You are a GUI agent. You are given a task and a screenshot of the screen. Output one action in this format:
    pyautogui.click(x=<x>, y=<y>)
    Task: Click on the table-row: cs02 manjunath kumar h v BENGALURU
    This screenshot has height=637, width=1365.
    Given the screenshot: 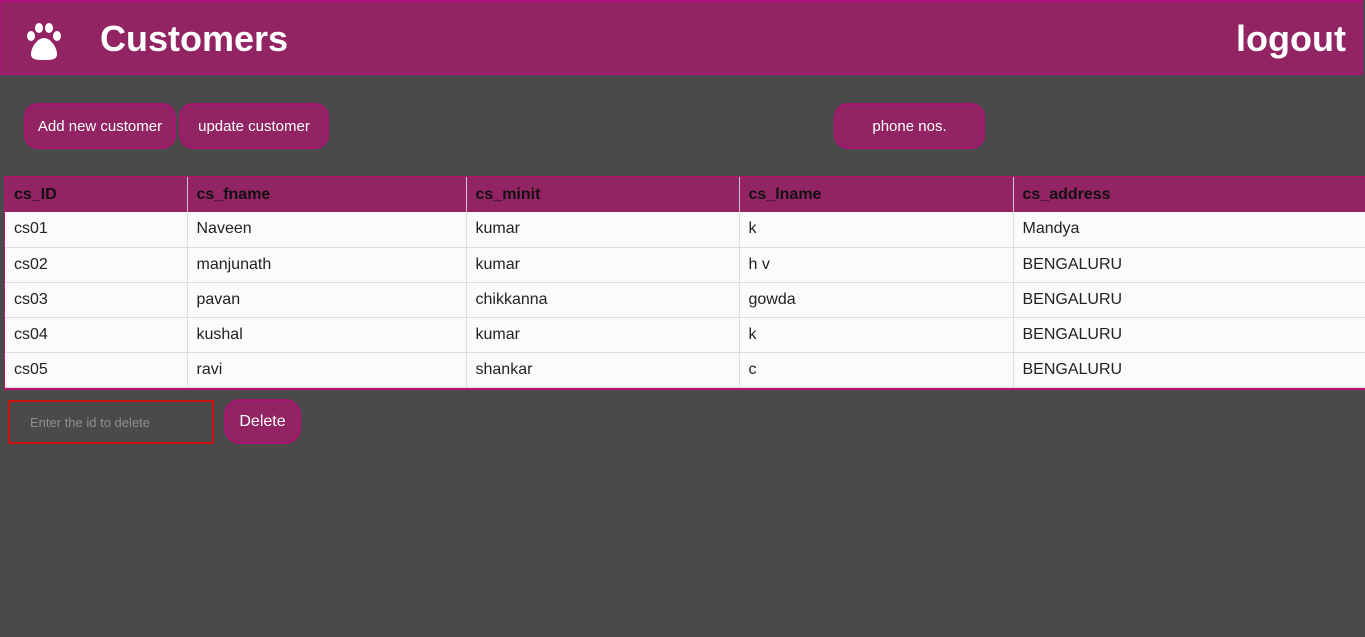 What is the action you would take?
    pyautogui.click(x=685, y=265)
    